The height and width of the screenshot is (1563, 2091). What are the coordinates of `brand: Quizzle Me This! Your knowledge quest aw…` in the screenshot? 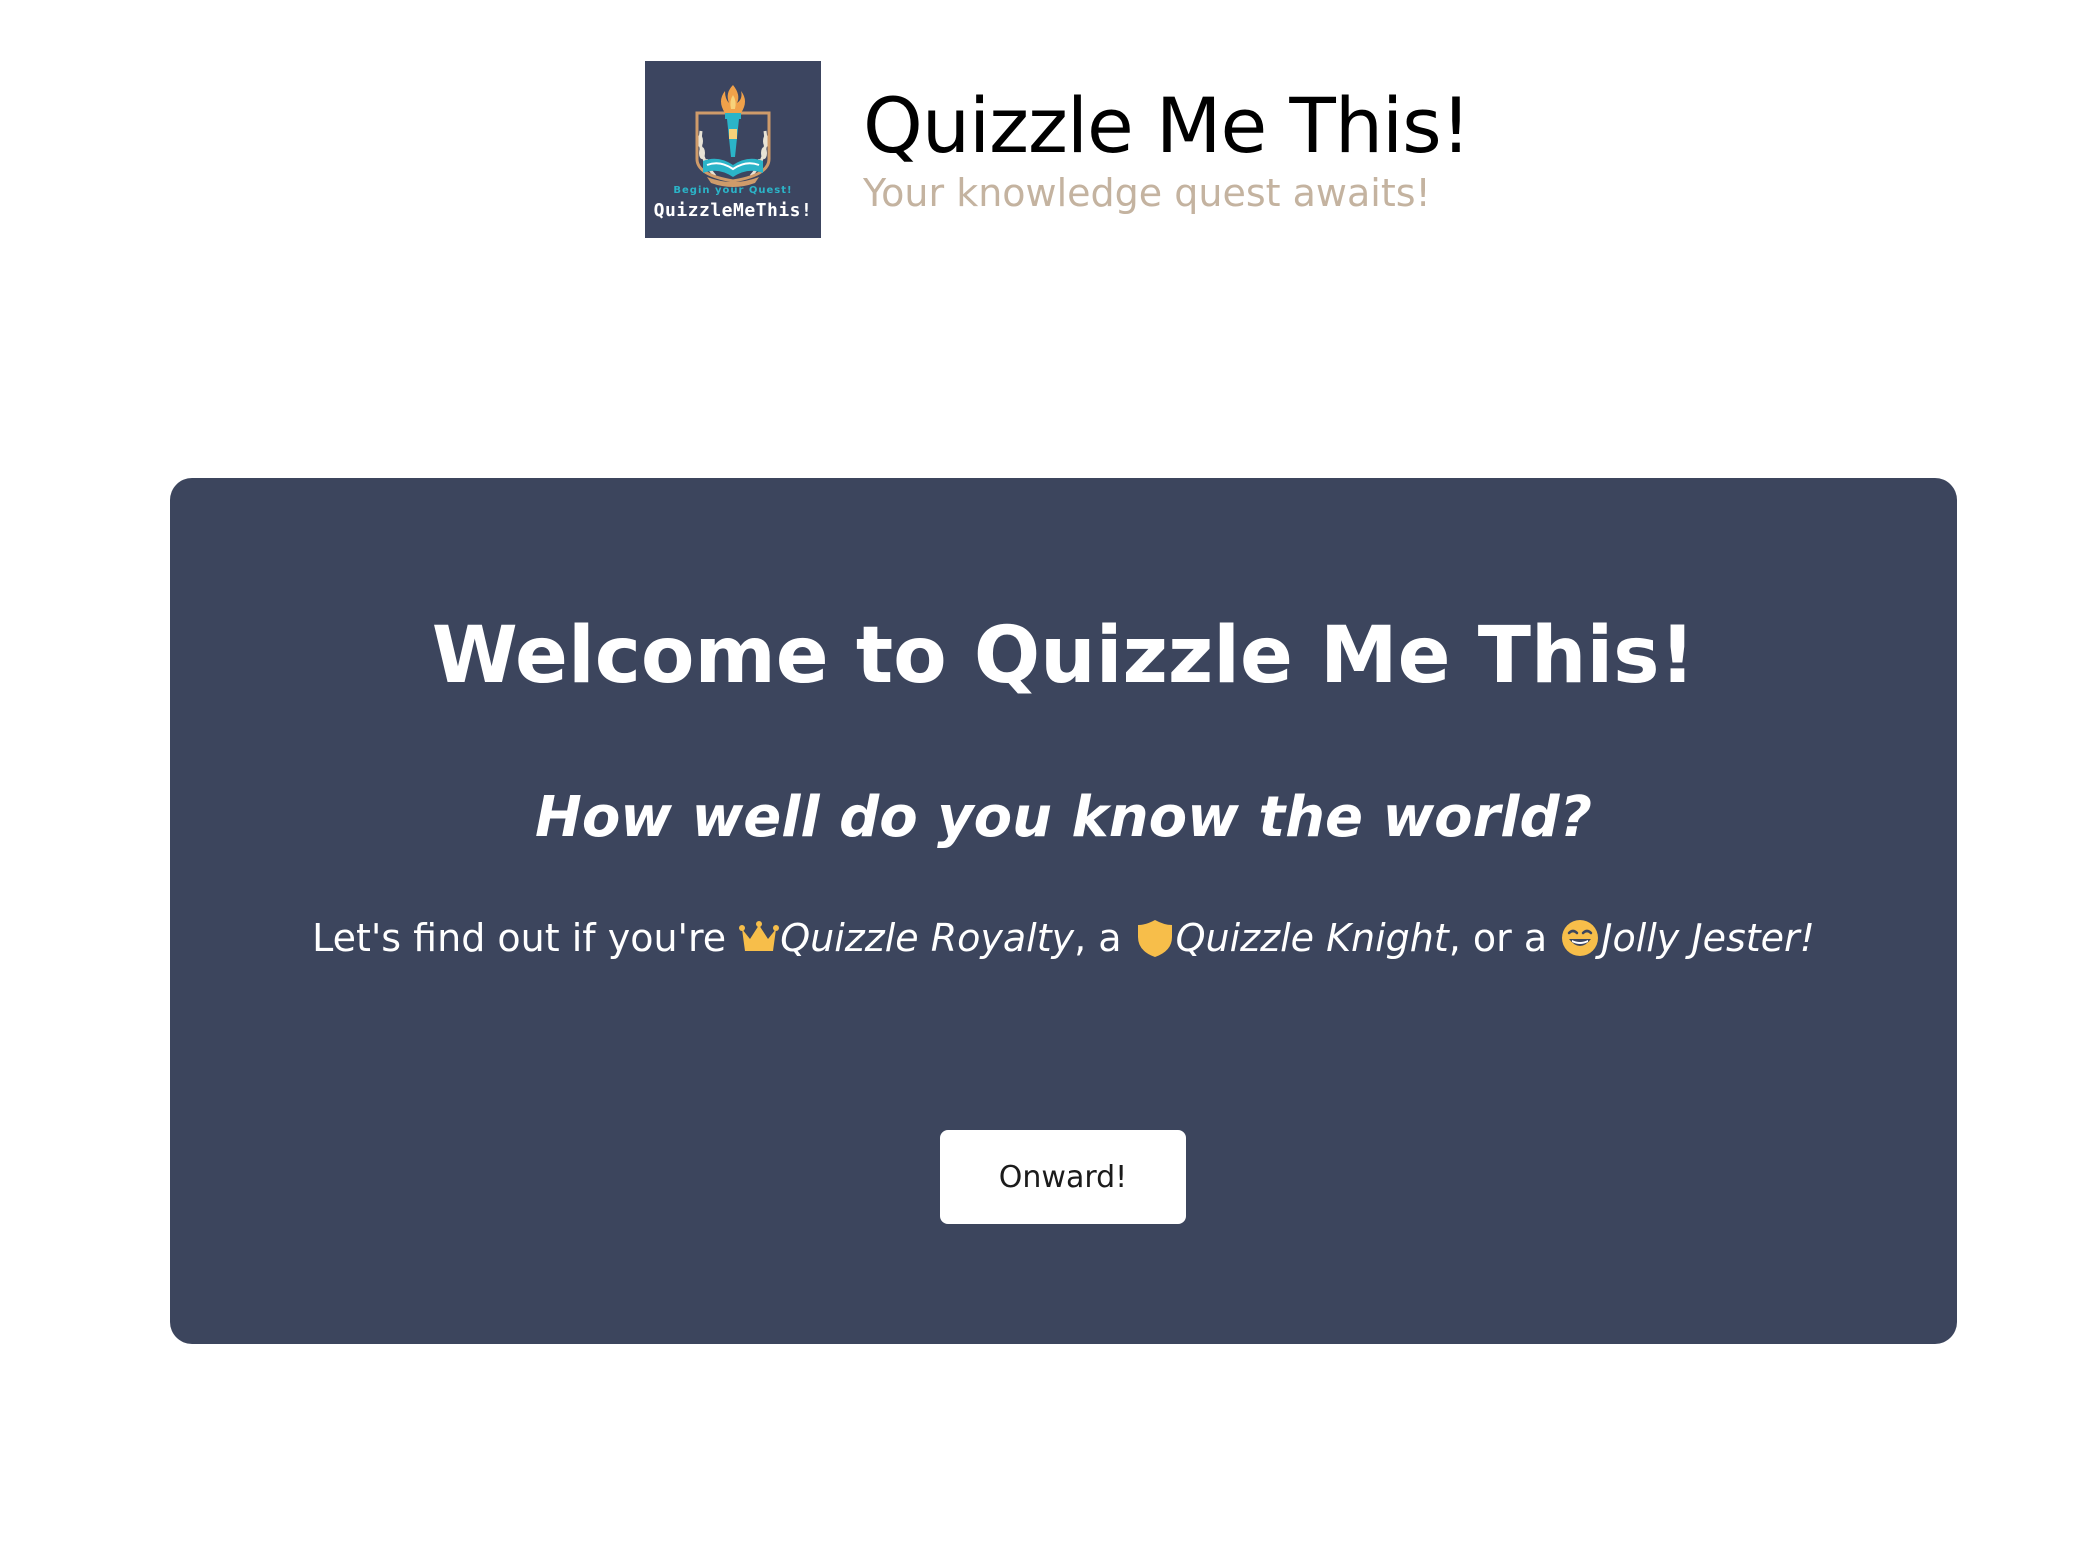 It's located at (1167, 148).